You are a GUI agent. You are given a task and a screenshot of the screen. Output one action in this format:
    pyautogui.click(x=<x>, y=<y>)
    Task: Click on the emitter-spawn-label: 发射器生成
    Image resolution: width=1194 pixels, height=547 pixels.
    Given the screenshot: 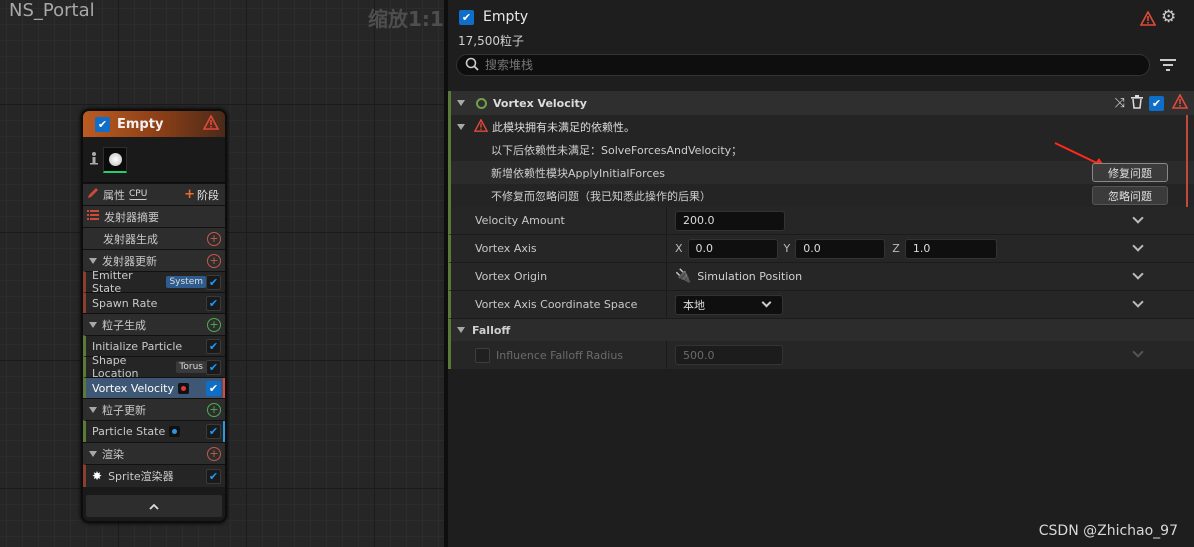 What is the action you would take?
    pyautogui.click(x=130, y=239)
    